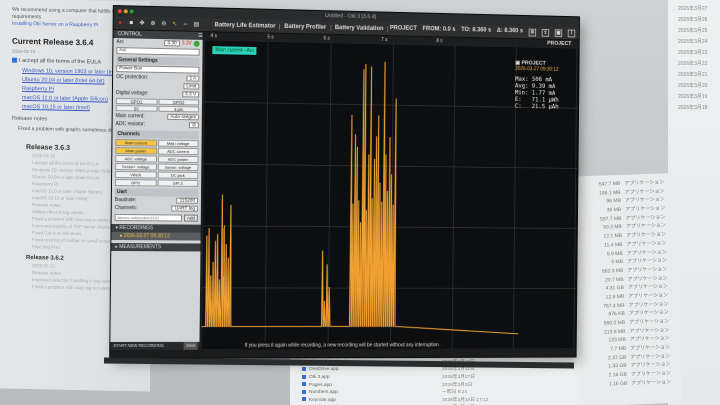 Image resolution: width=720 pixels, height=405 pixels. I want to click on date-item: 2026年3月25, so click(693, 31).